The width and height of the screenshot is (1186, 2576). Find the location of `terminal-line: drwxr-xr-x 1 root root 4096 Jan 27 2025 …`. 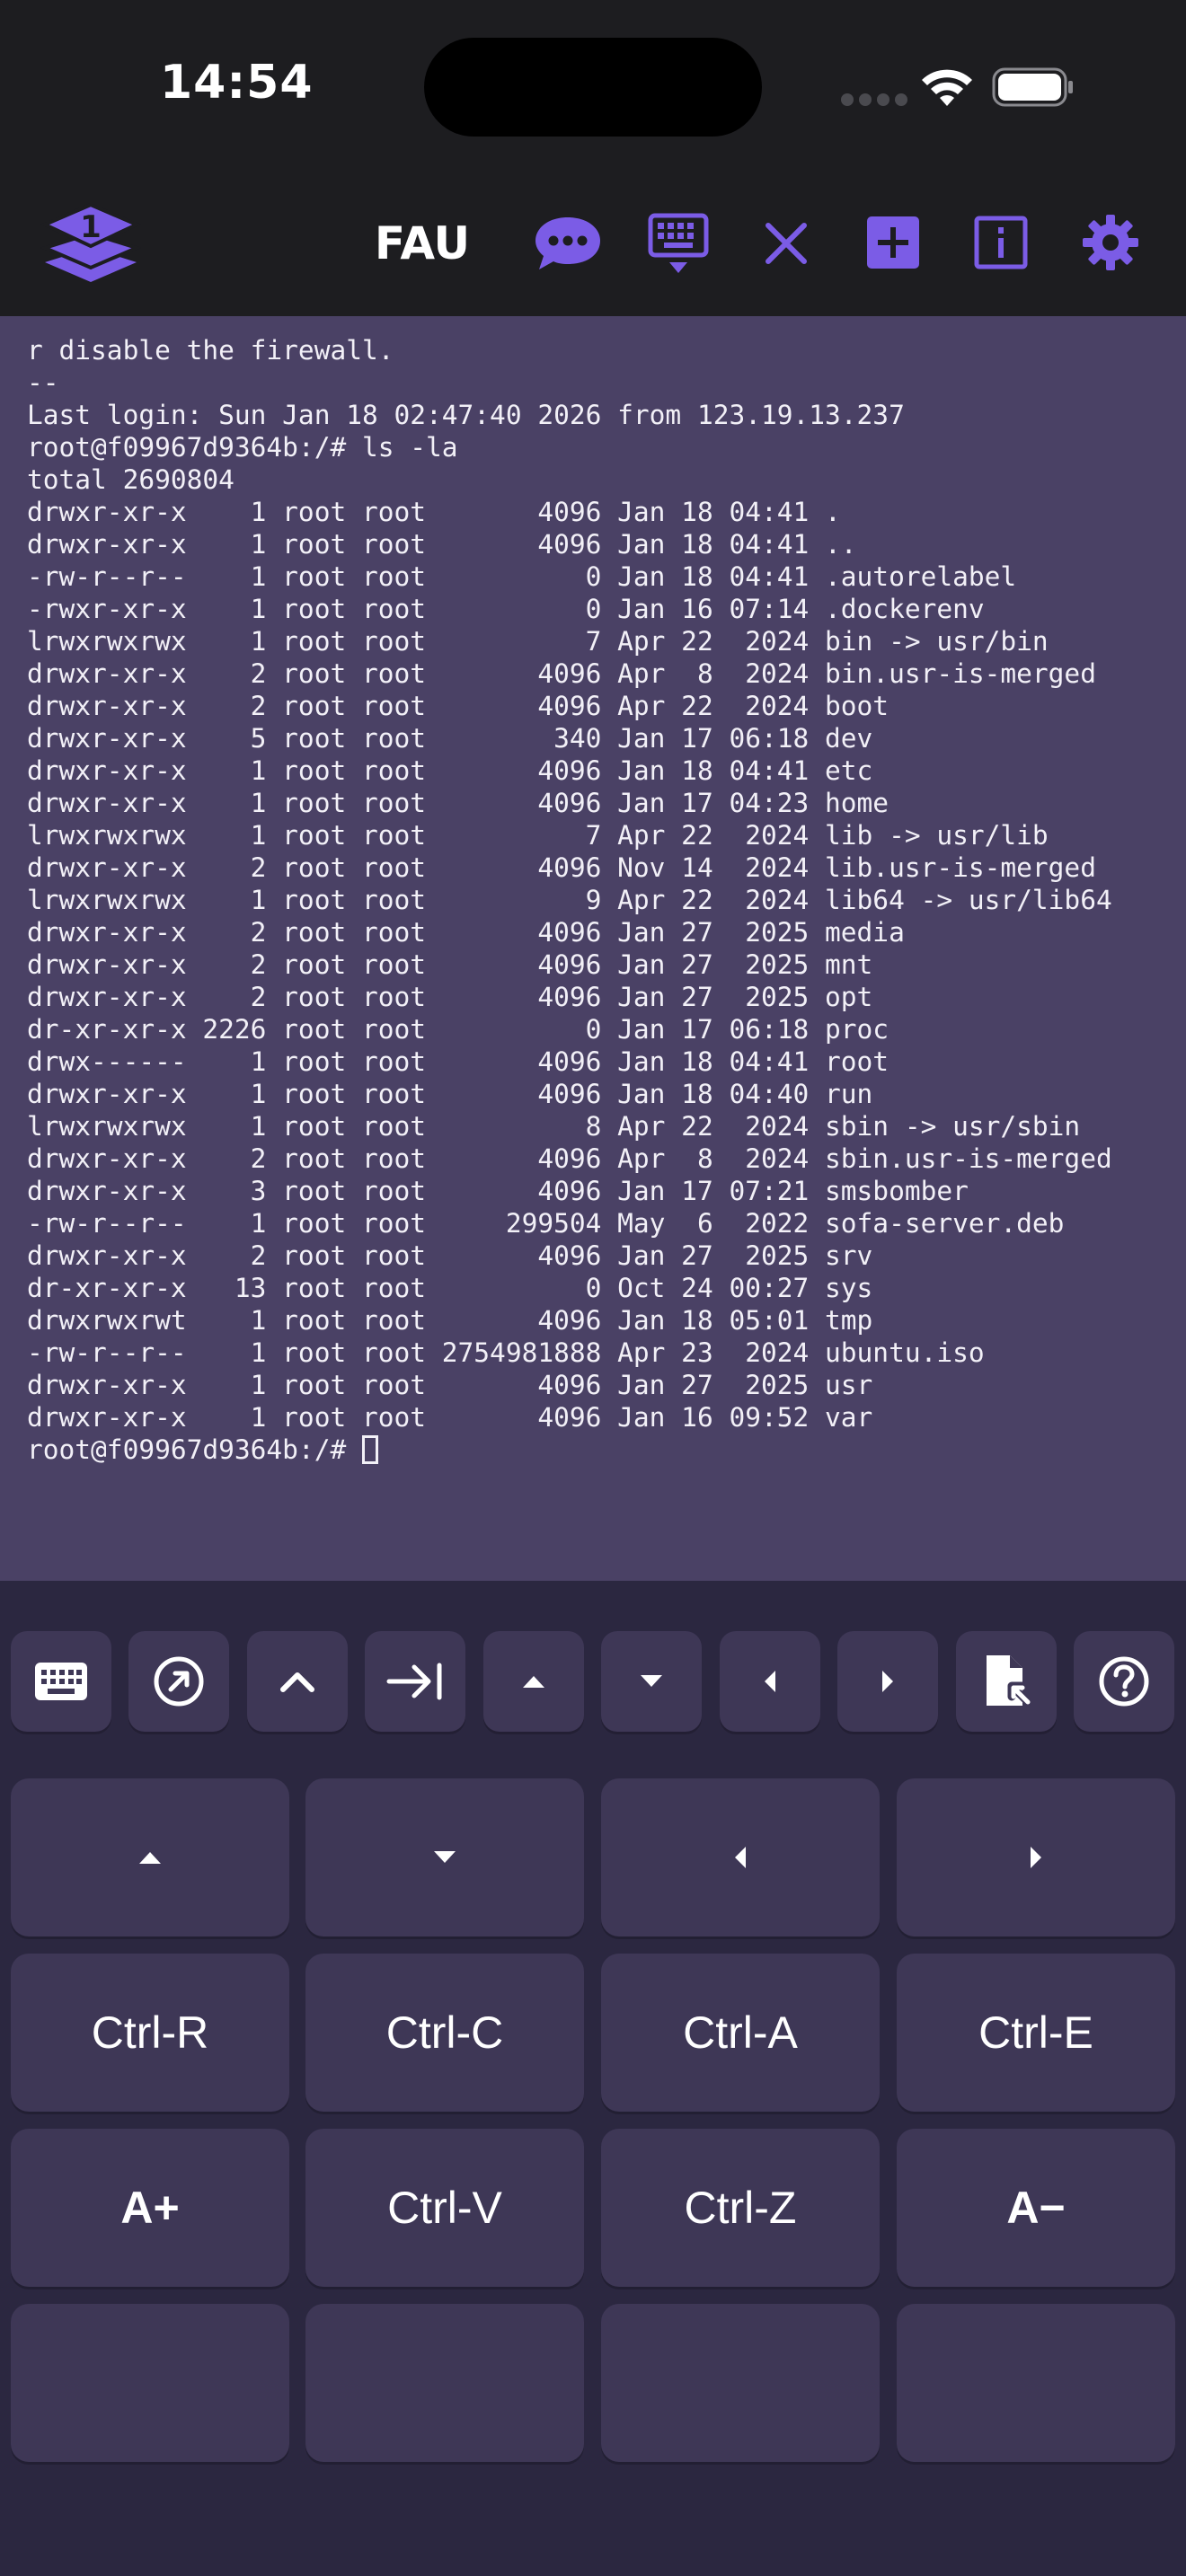

terminal-line: drwxr-xr-x 1 root root 4096 Jan 27 2025 … is located at coordinates (450, 1385).